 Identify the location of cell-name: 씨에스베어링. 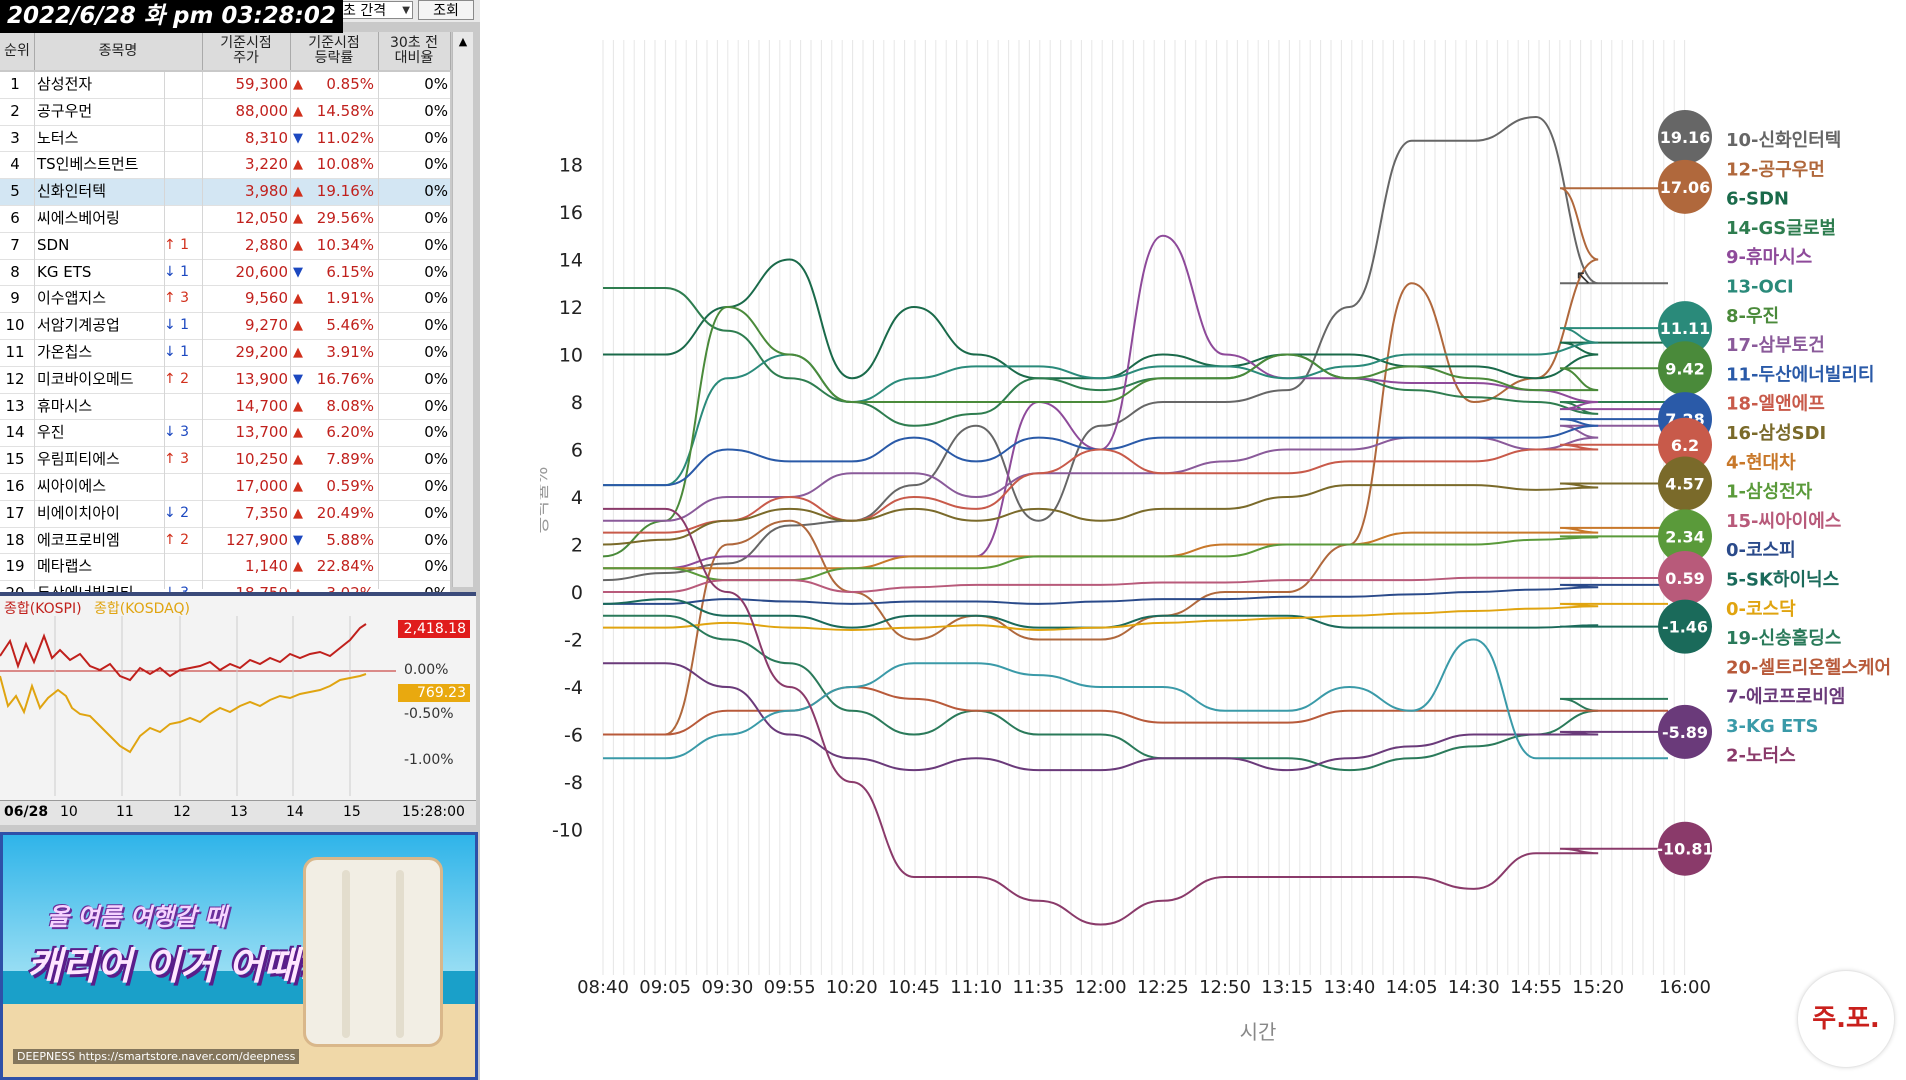
(78, 217).